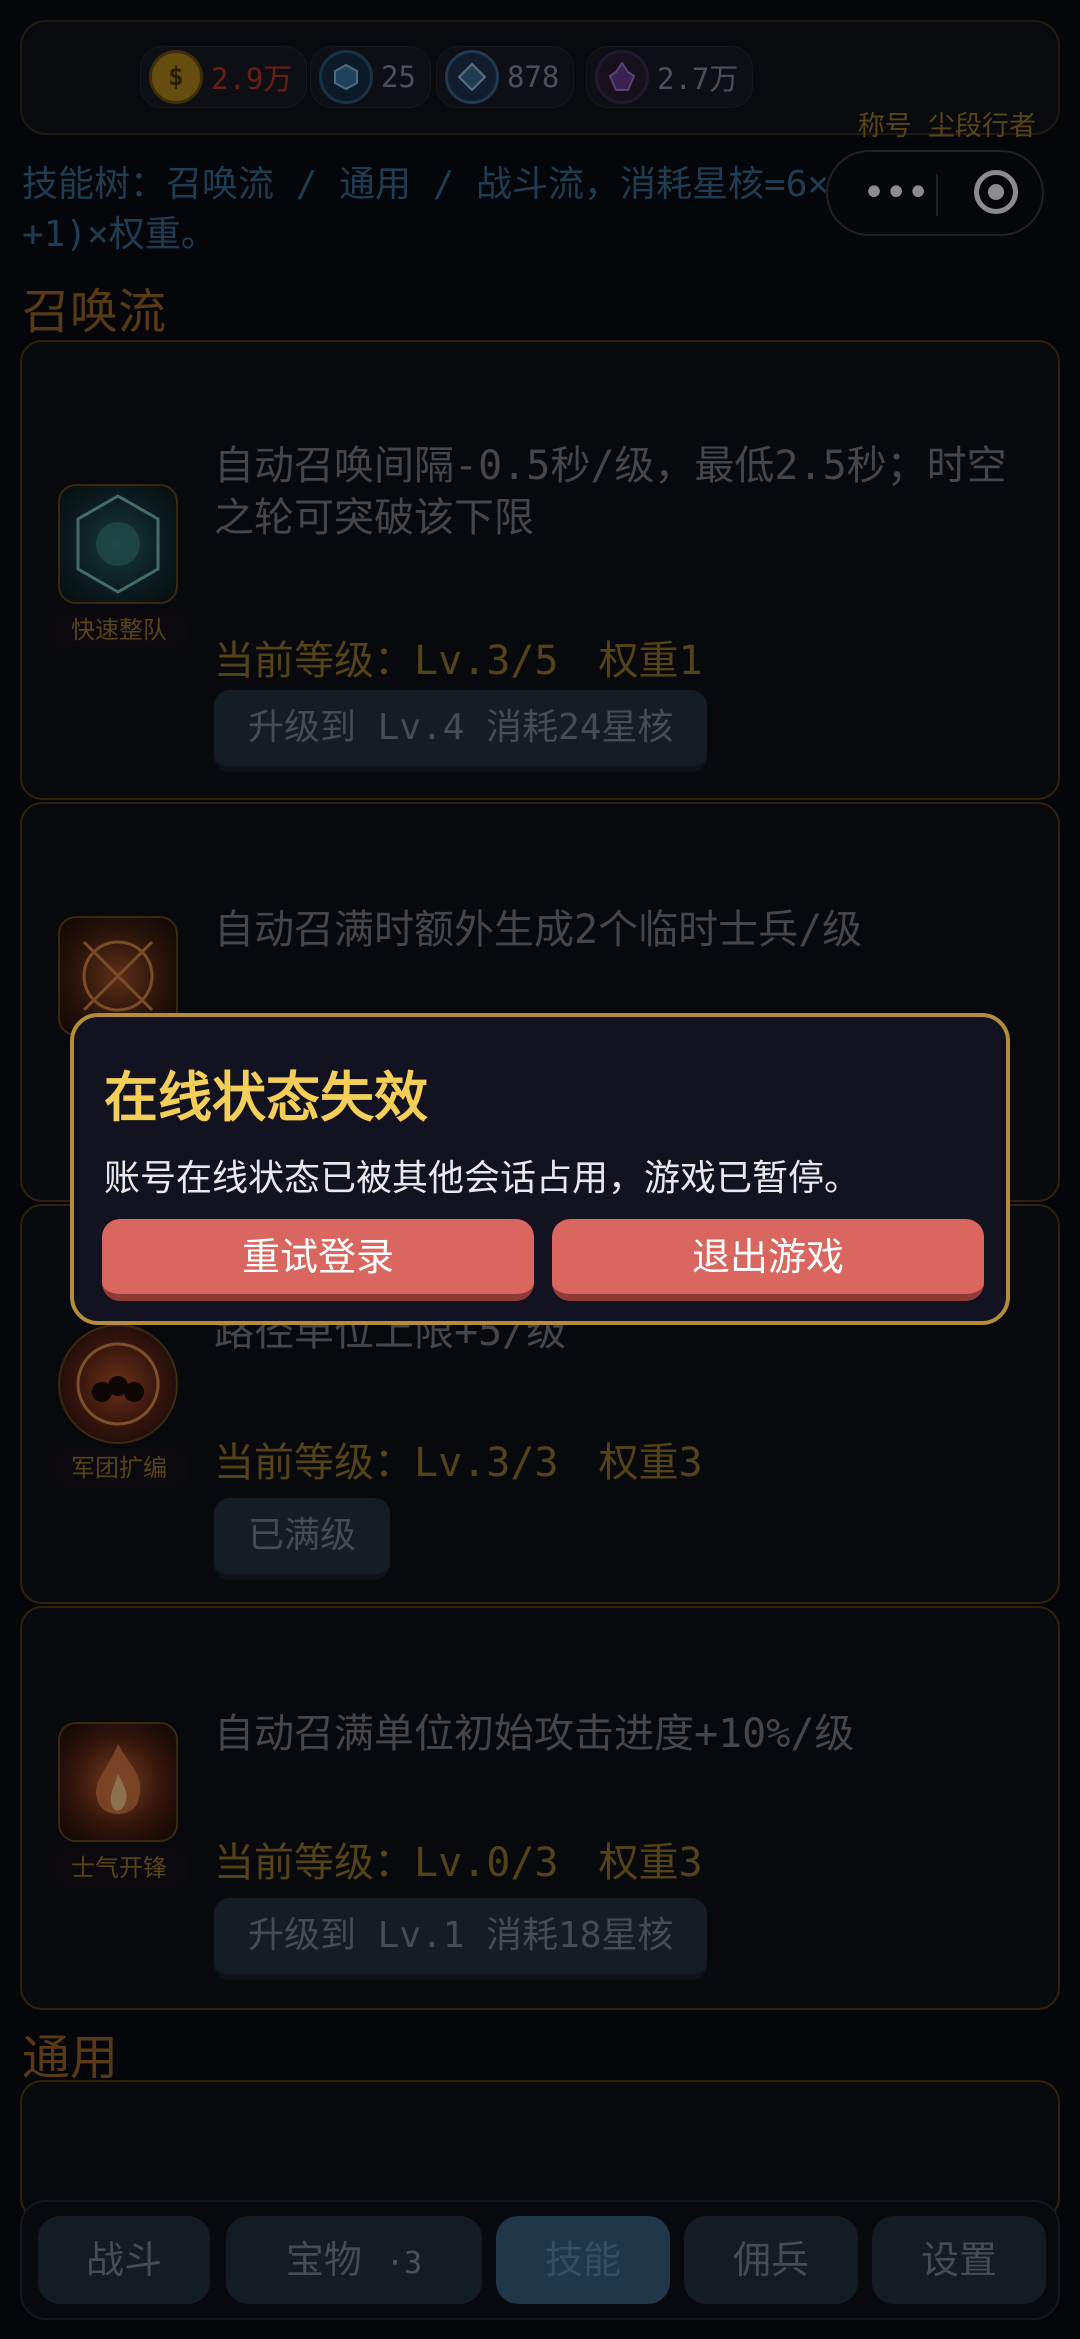 The image size is (1080, 2339). What do you see at coordinates (318, 1260) in the screenshot?
I see `retry-login-button: 重试登录` at bounding box center [318, 1260].